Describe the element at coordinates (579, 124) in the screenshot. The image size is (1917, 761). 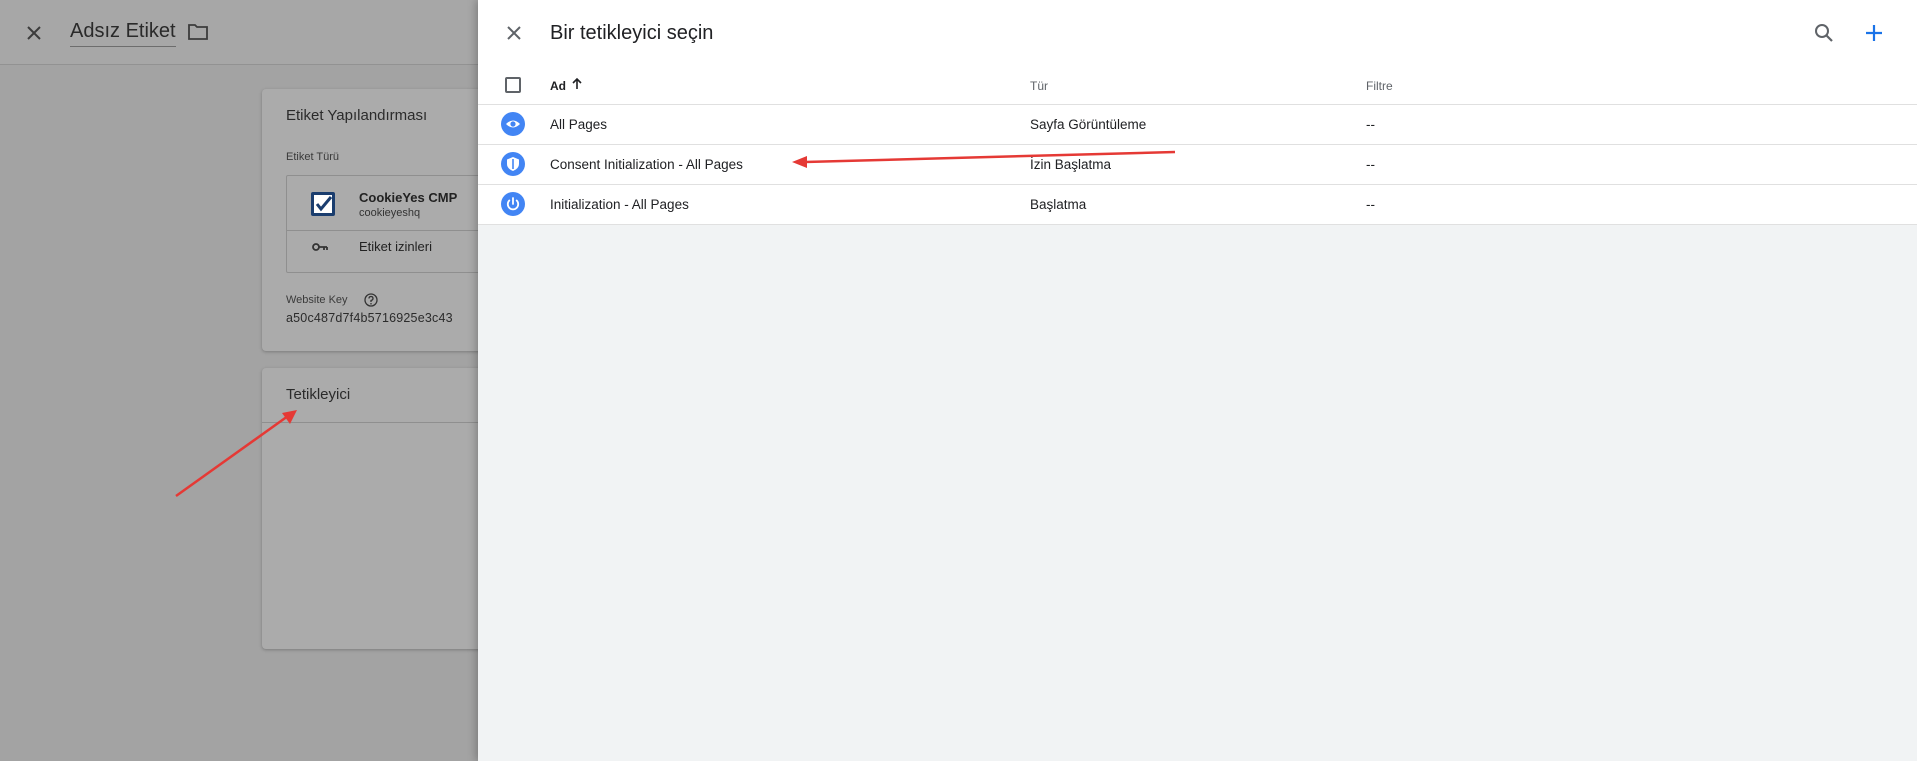
I see `trigger-name: All Pages` at that location.